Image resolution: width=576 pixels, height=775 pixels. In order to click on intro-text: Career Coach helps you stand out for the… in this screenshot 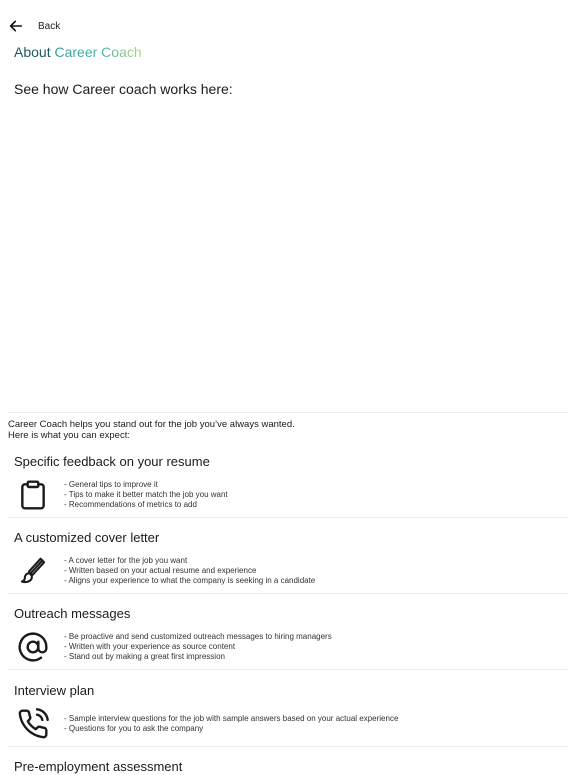, I will do `click(151, 430)`.